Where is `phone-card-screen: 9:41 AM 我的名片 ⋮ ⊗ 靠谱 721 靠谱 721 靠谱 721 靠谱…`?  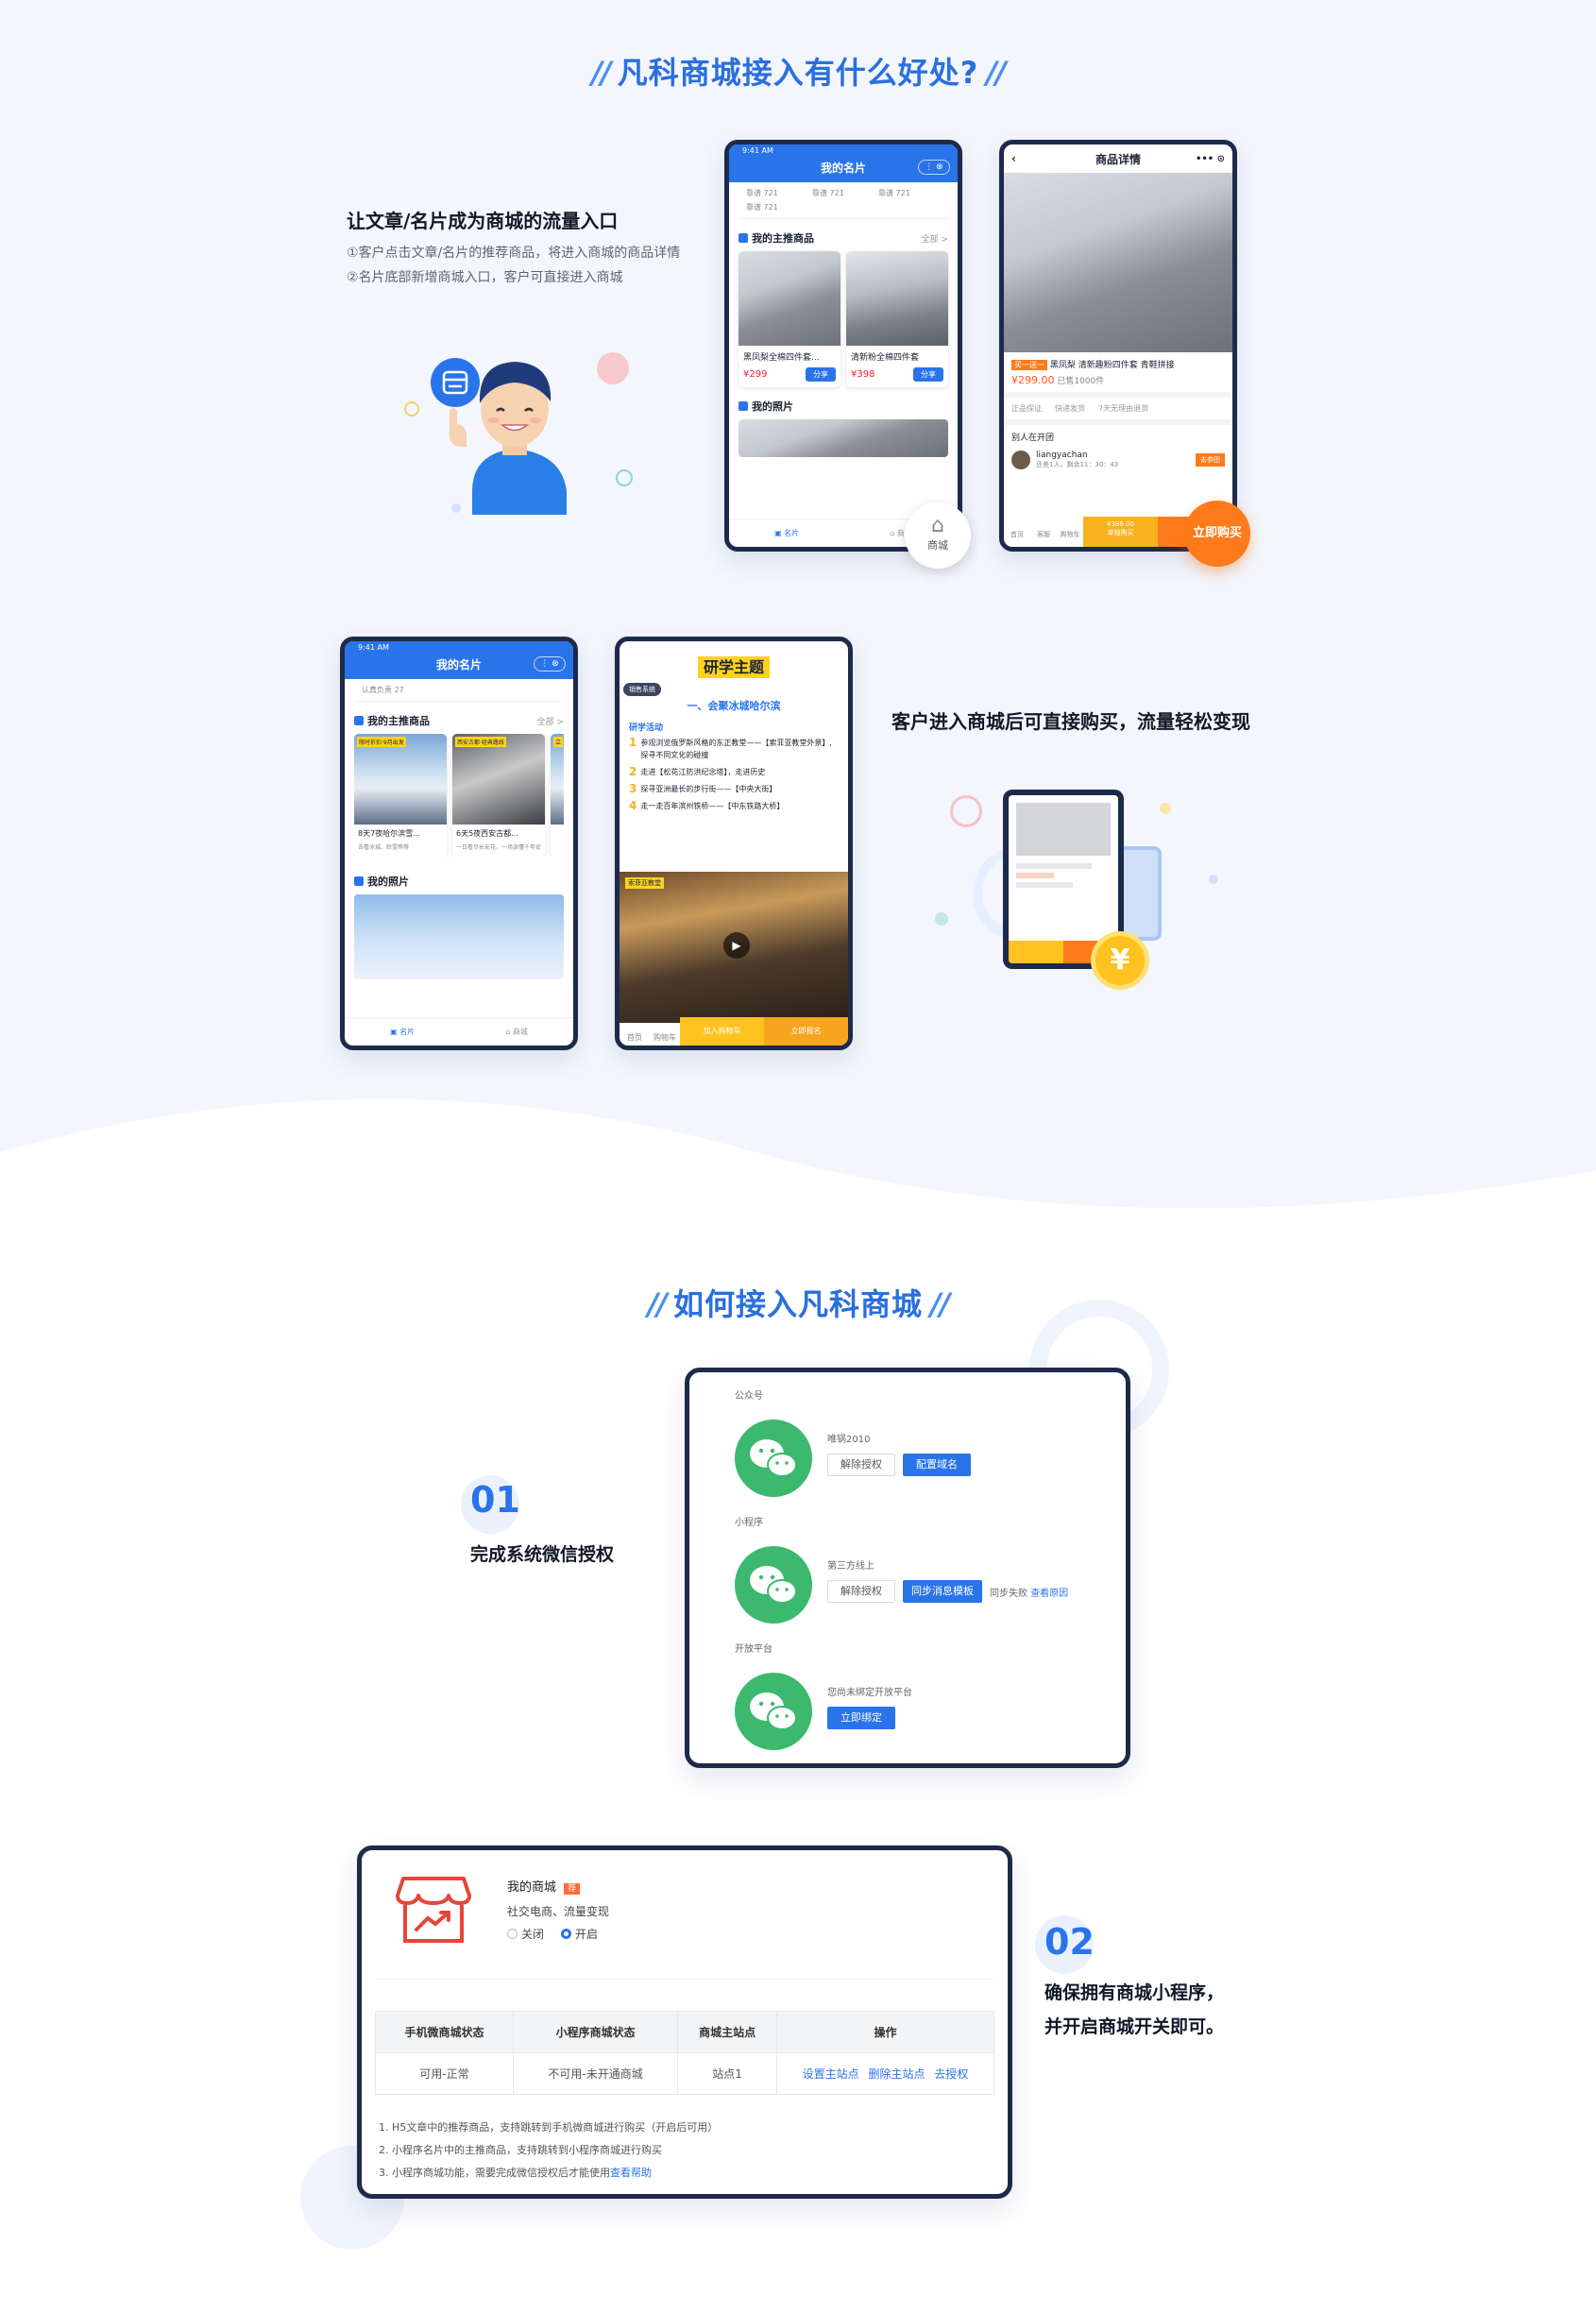 phone-card-screen: 9:41 AM 我的名片 ⋮ ⊗ 靠谱 721 靠谱 721 靠谱 721 靠谱… is located at coordinates (843, 346).